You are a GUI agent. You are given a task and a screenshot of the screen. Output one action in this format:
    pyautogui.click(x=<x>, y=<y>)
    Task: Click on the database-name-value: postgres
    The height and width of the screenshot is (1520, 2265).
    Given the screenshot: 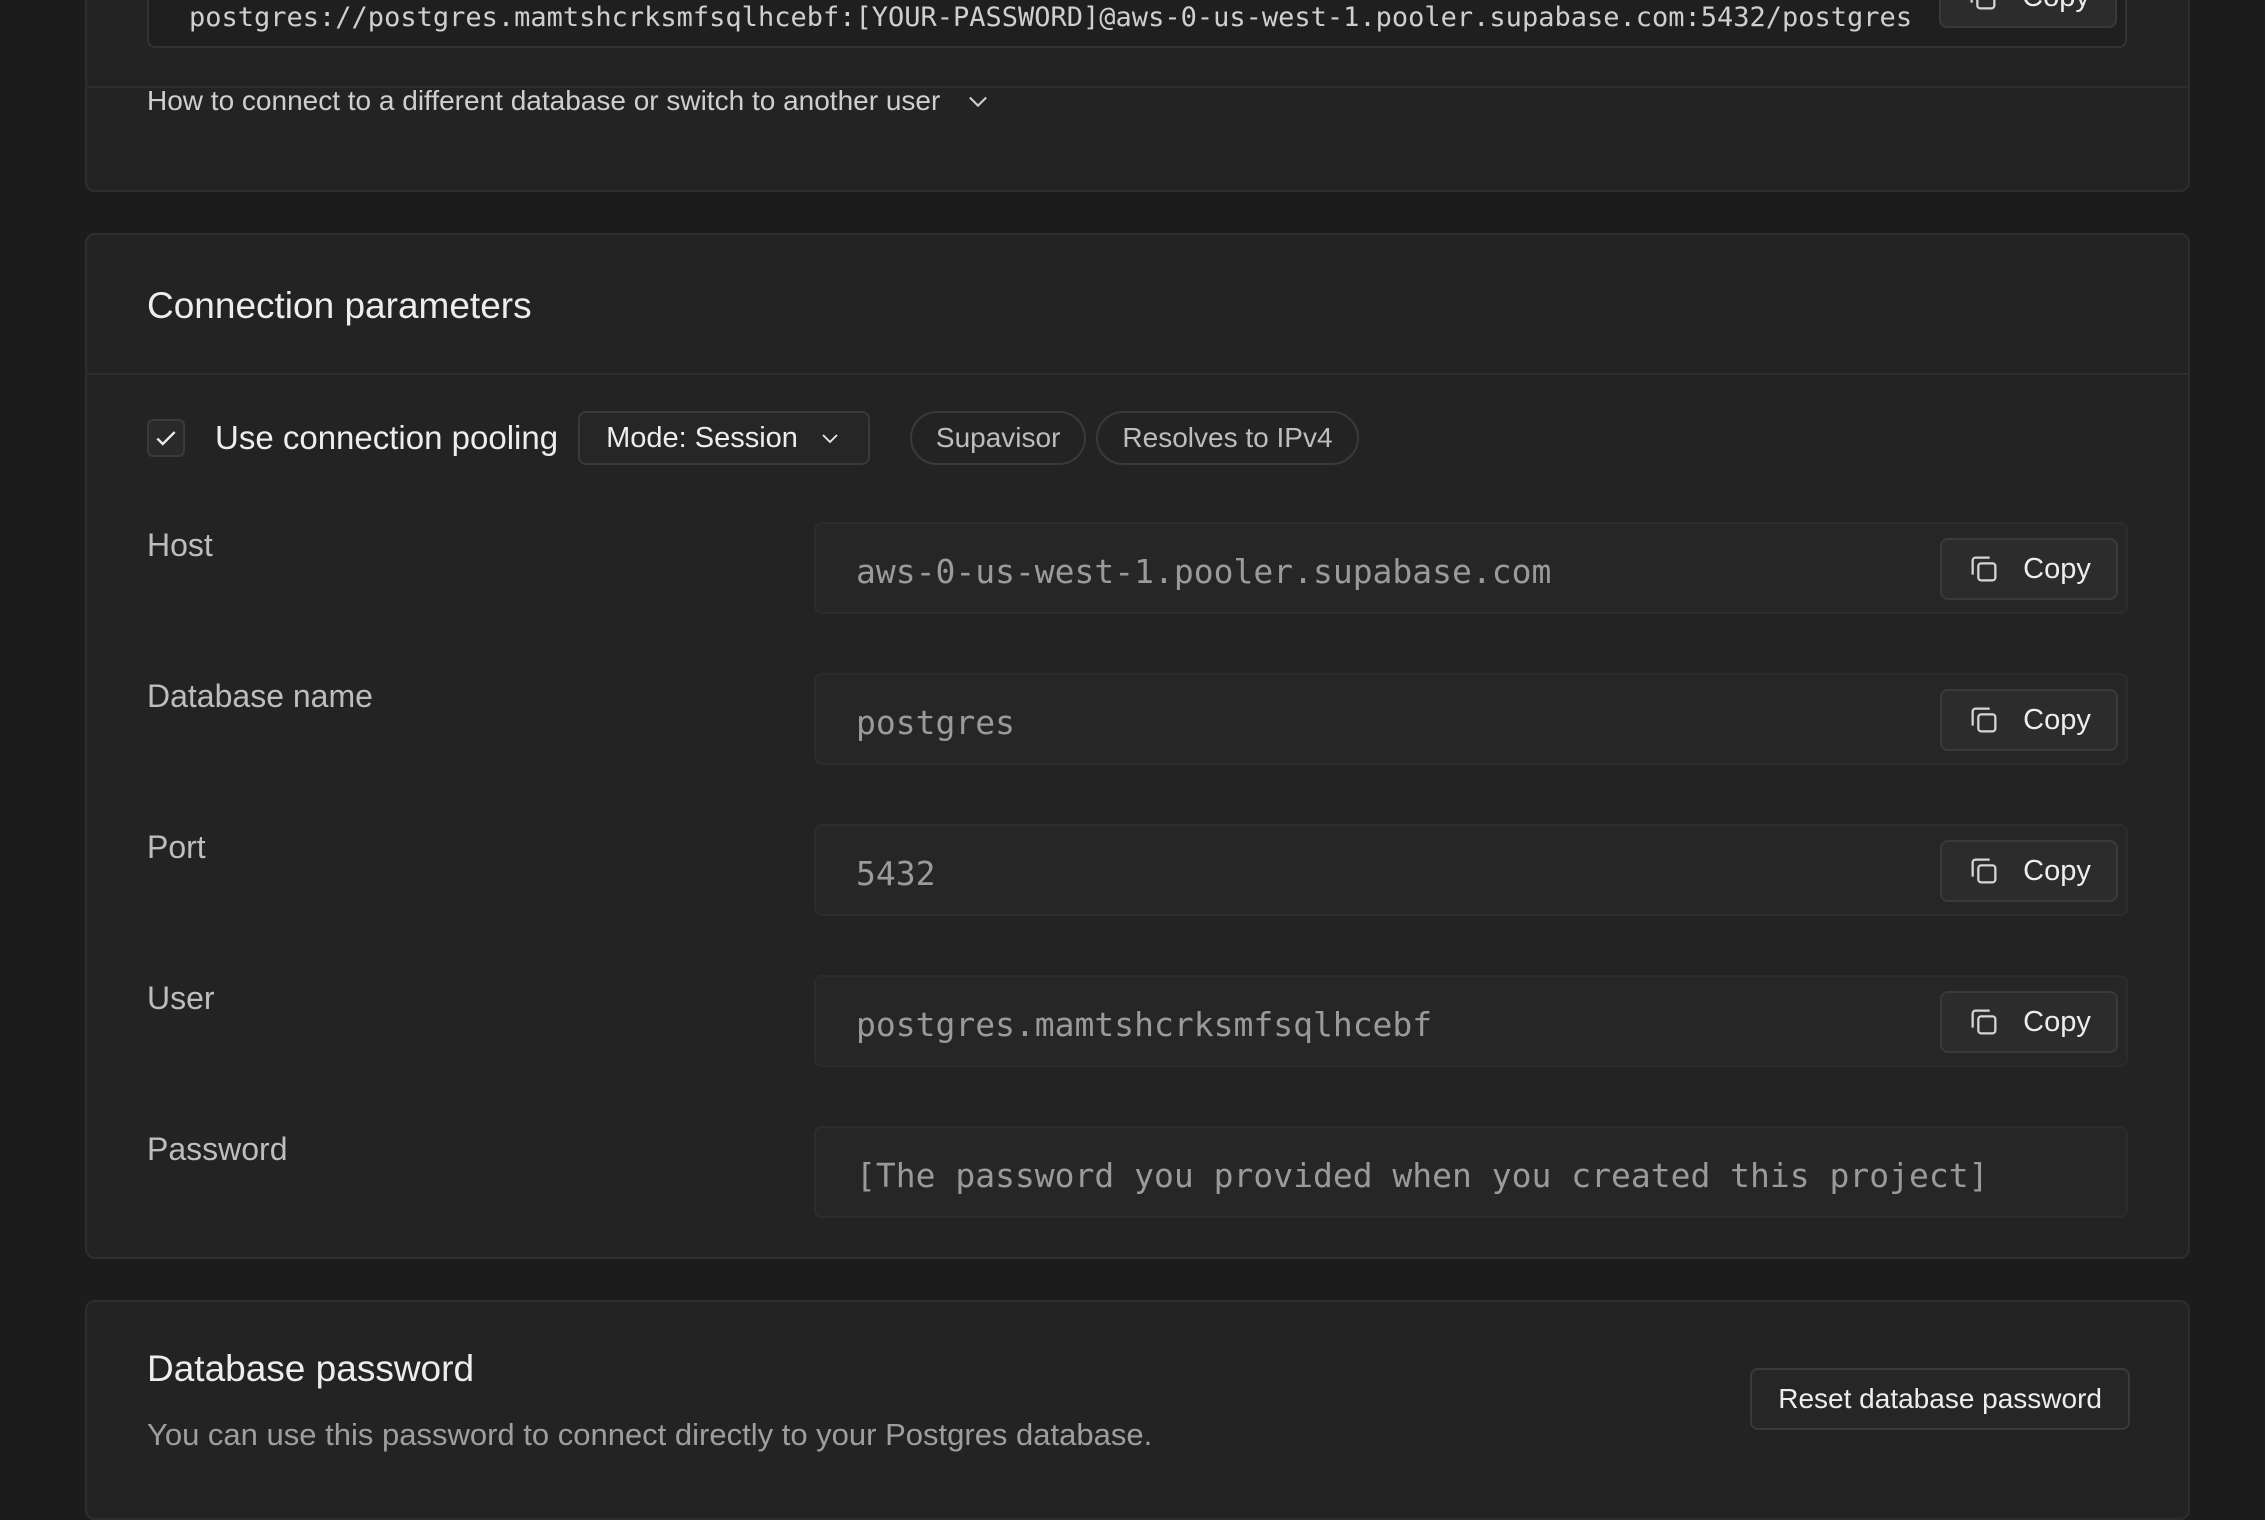 What is the action you would take?
    pyautogui.click(x=935, y=722)
    